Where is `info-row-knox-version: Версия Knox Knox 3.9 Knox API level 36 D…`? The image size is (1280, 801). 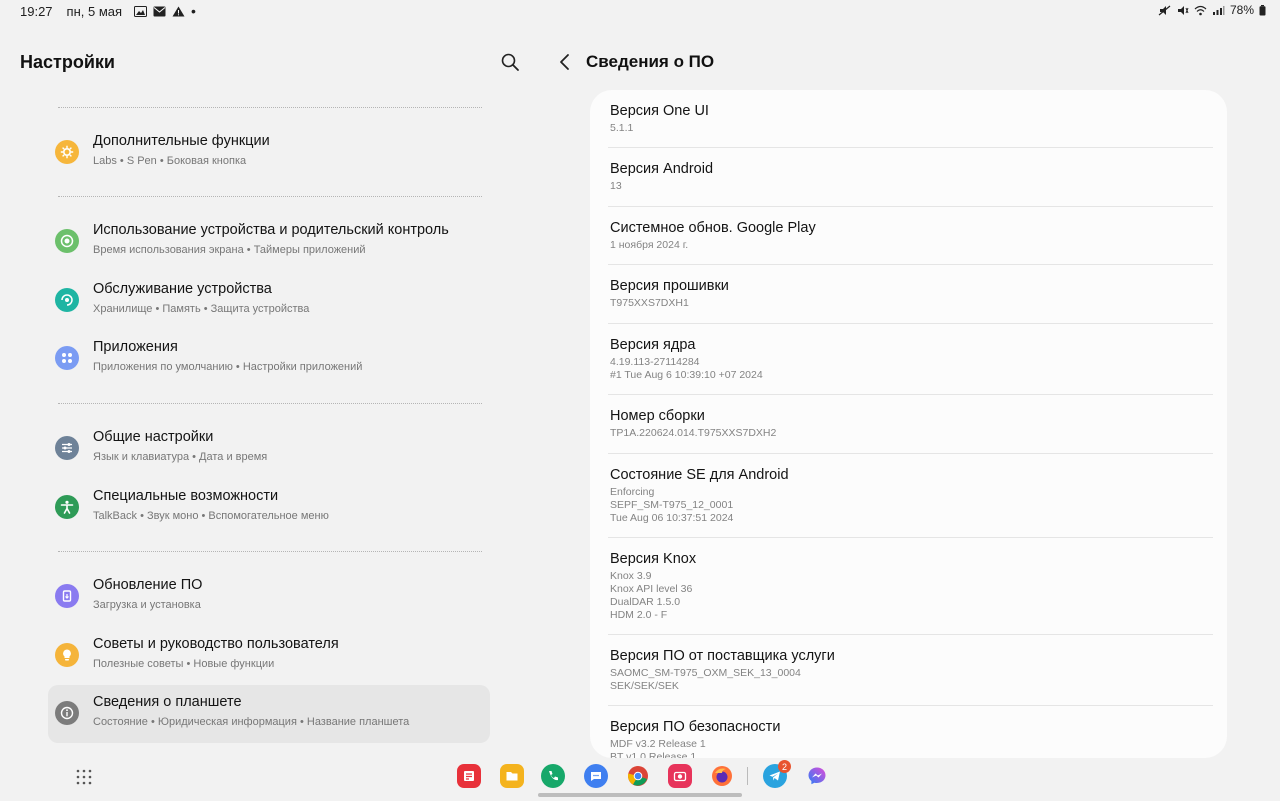 info-row-knox-version: Версия Knox Knox 3.9 Knox API level 36 D… is located at coordinates (911, 586).